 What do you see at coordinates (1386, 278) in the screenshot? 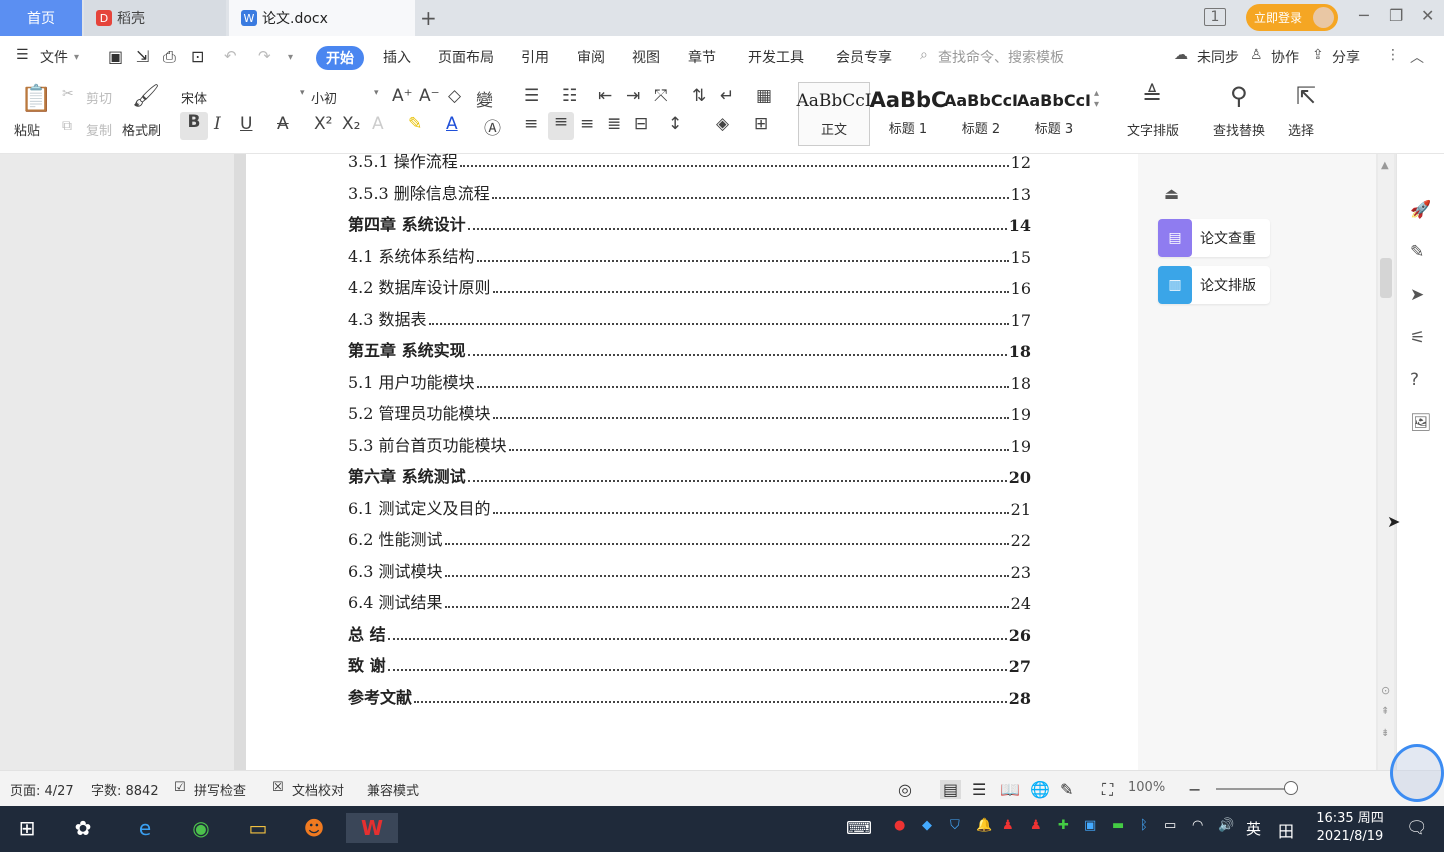
I see `scrollbar-thumb` at bounding box center [1386, 278].